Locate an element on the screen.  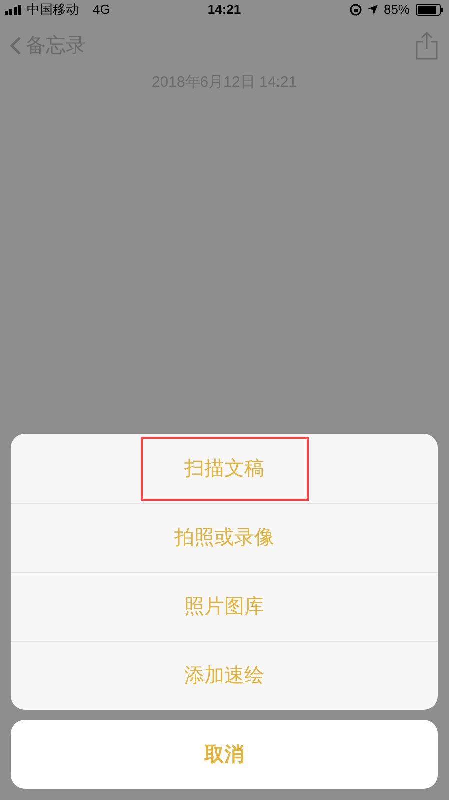
cancel-button: 取消 is located at coordinates (224, 754).